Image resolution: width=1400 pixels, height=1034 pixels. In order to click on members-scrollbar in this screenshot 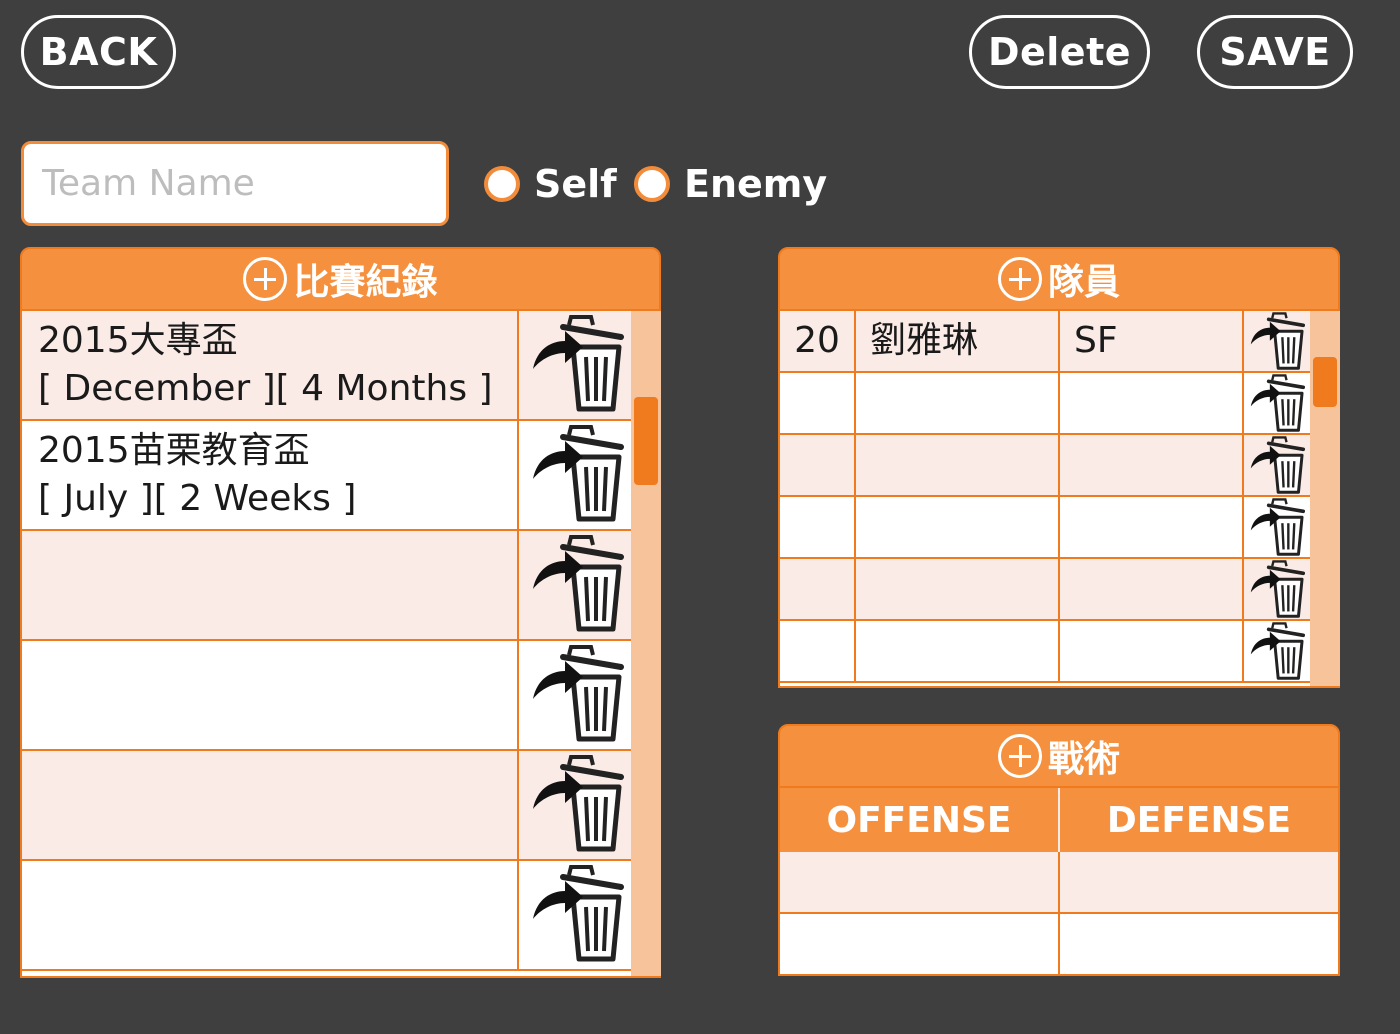, I will do `click(1325, 498)`.